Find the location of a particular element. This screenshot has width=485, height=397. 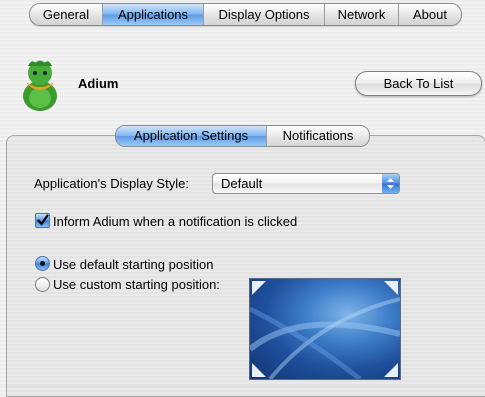

back-to-list-button: Back To List is located at coordinates (418, 83).